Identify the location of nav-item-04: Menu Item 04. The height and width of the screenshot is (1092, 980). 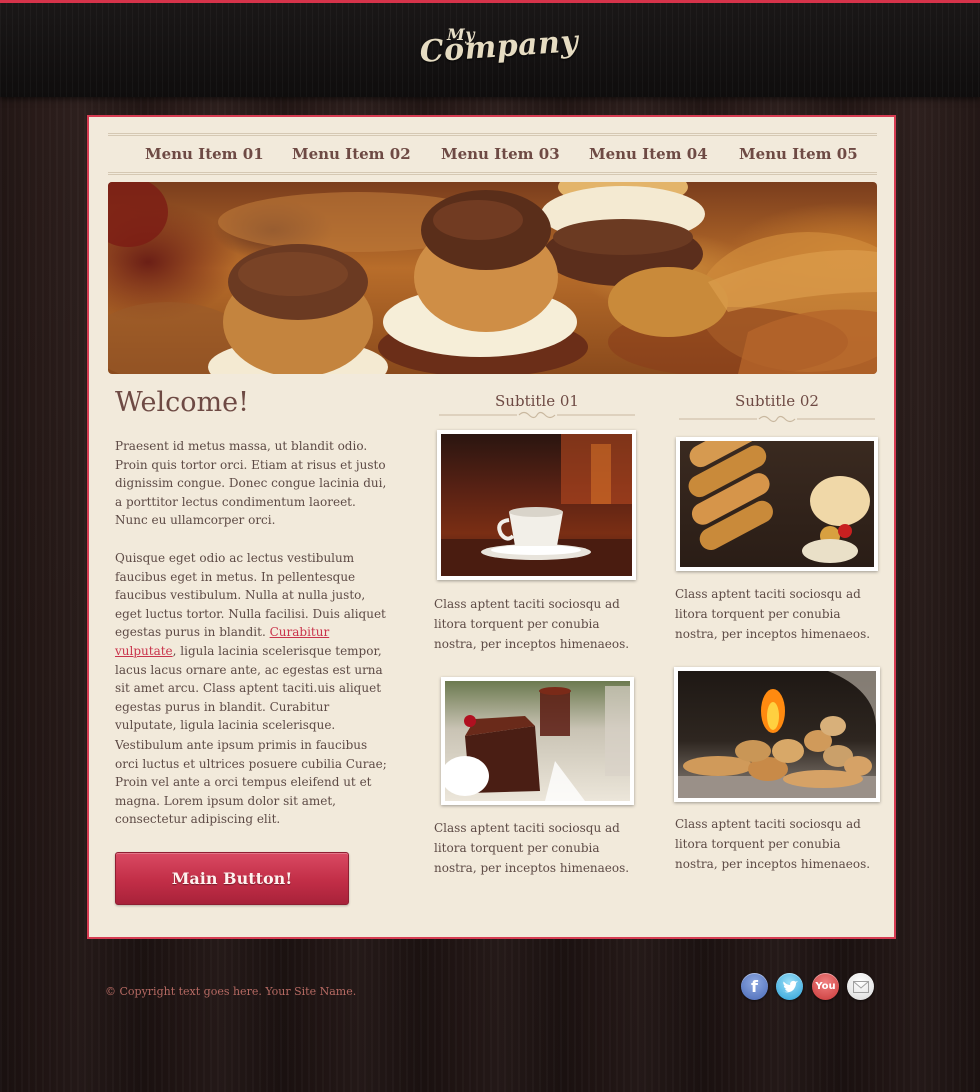
(648, 154).